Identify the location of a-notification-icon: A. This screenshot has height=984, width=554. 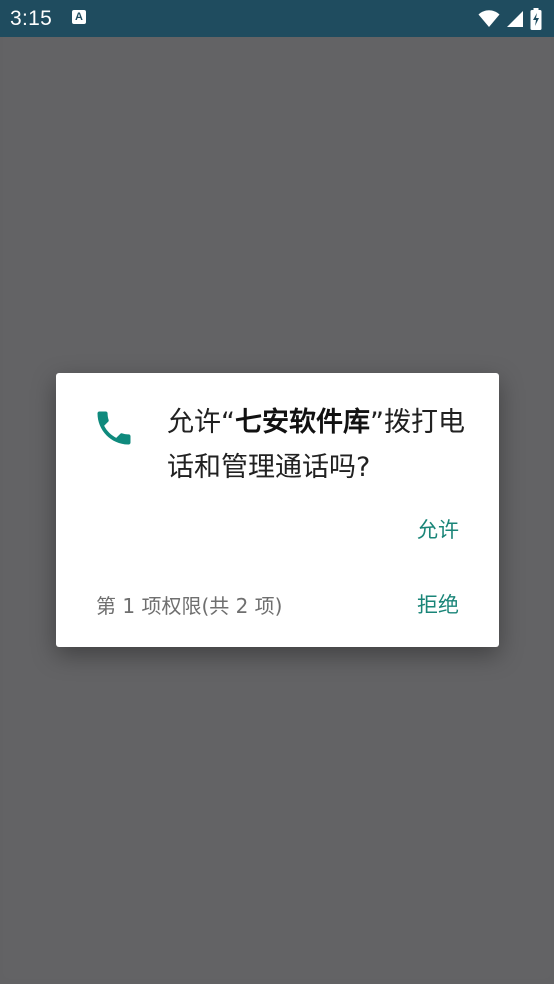
(79, 17).